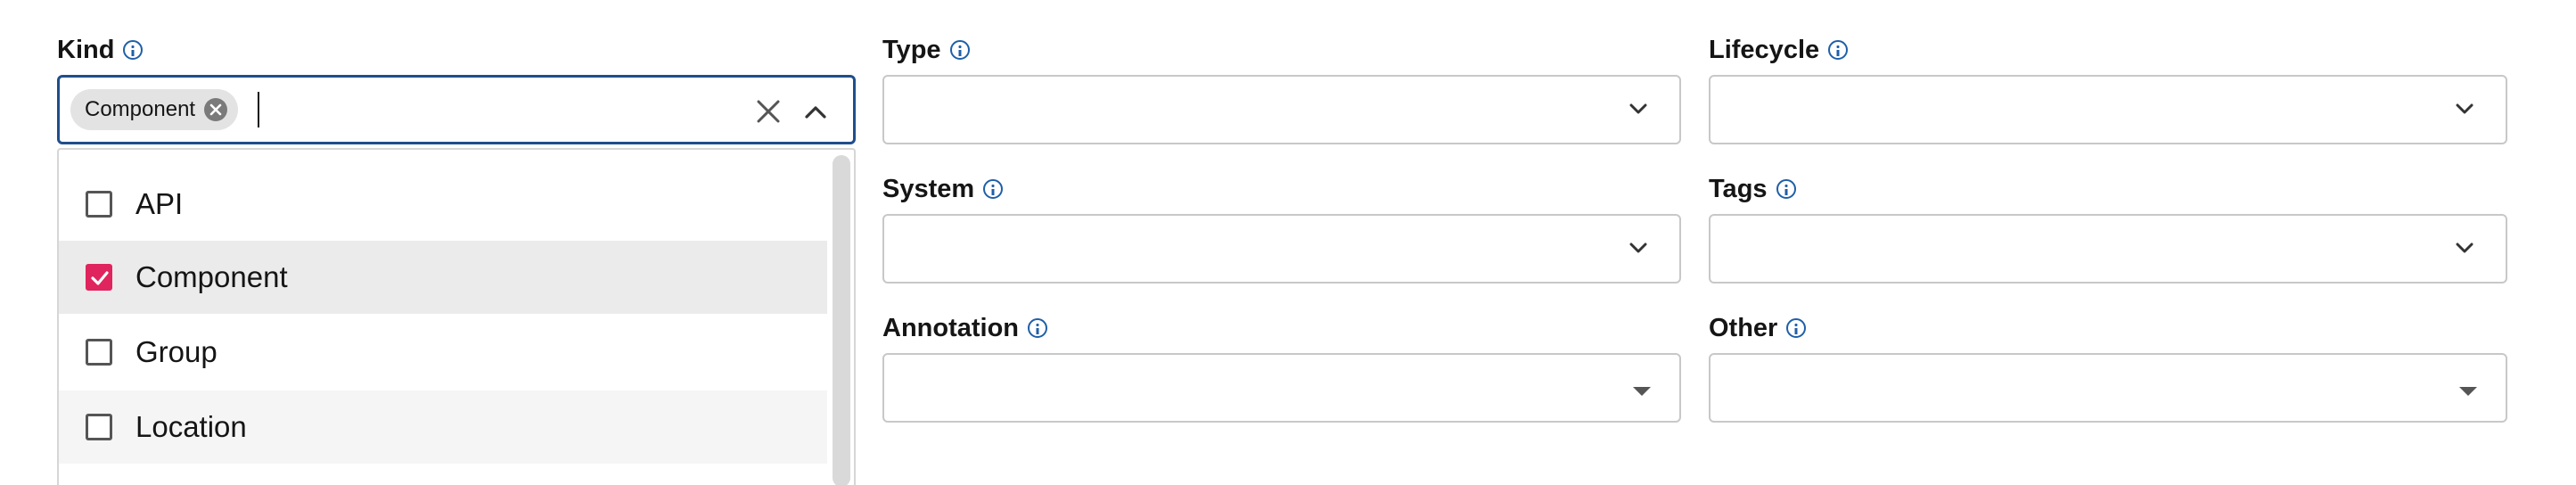 The image size is (2576, 485). Describe the element at coordinates (211, 276) in the screenshot. I see `option-label: Component` at that location.